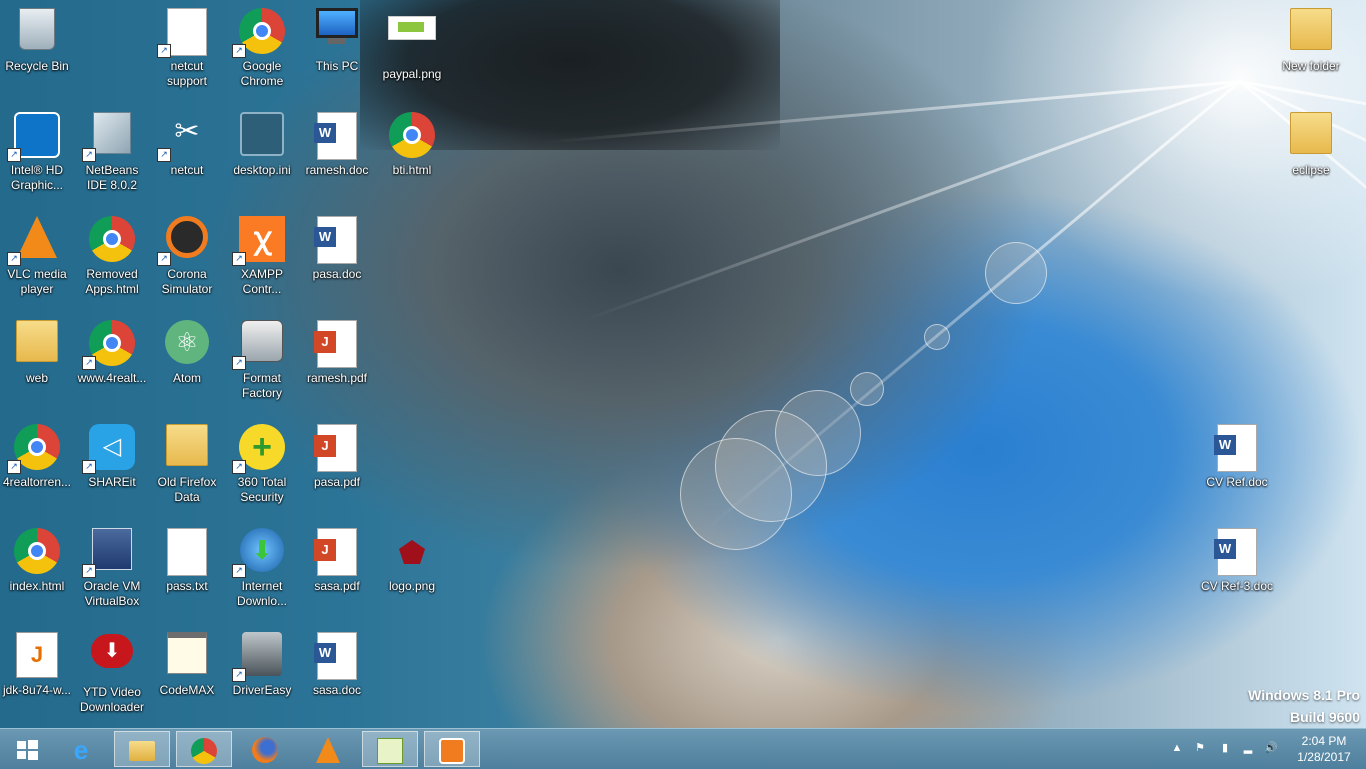 This screenshot has width=1366, height=769. I want to click on taskbar-file-explorer, so click(142, 749).